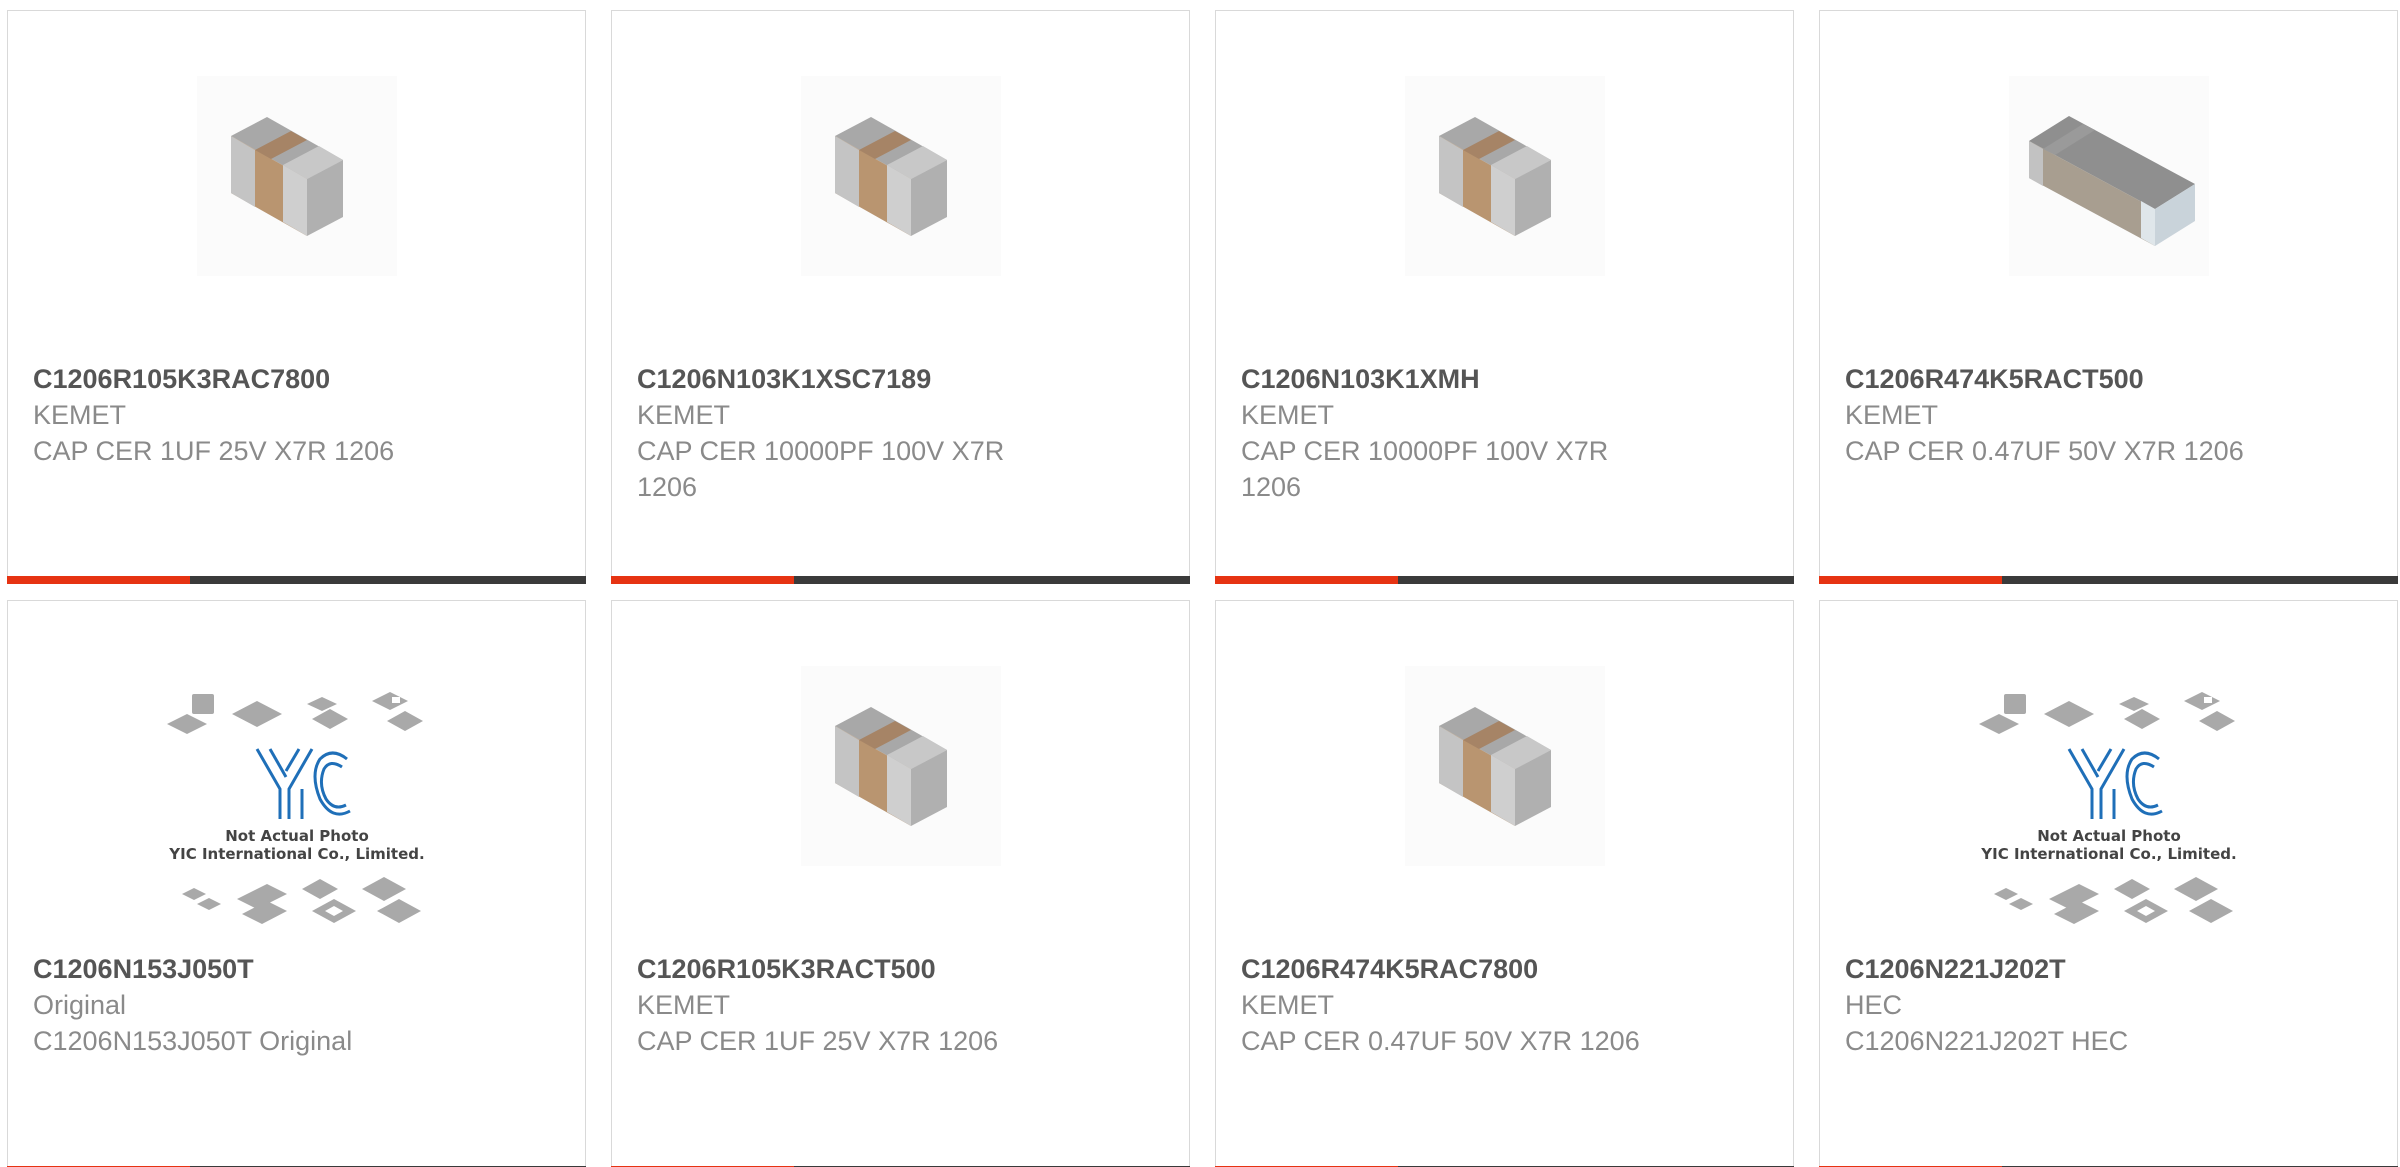 The width and height of the screenshot is (2400, 1167). Describe the element at coordinates (2075, 969) in the screenshot. I see `part-number: C1206N221J202T` at that location.